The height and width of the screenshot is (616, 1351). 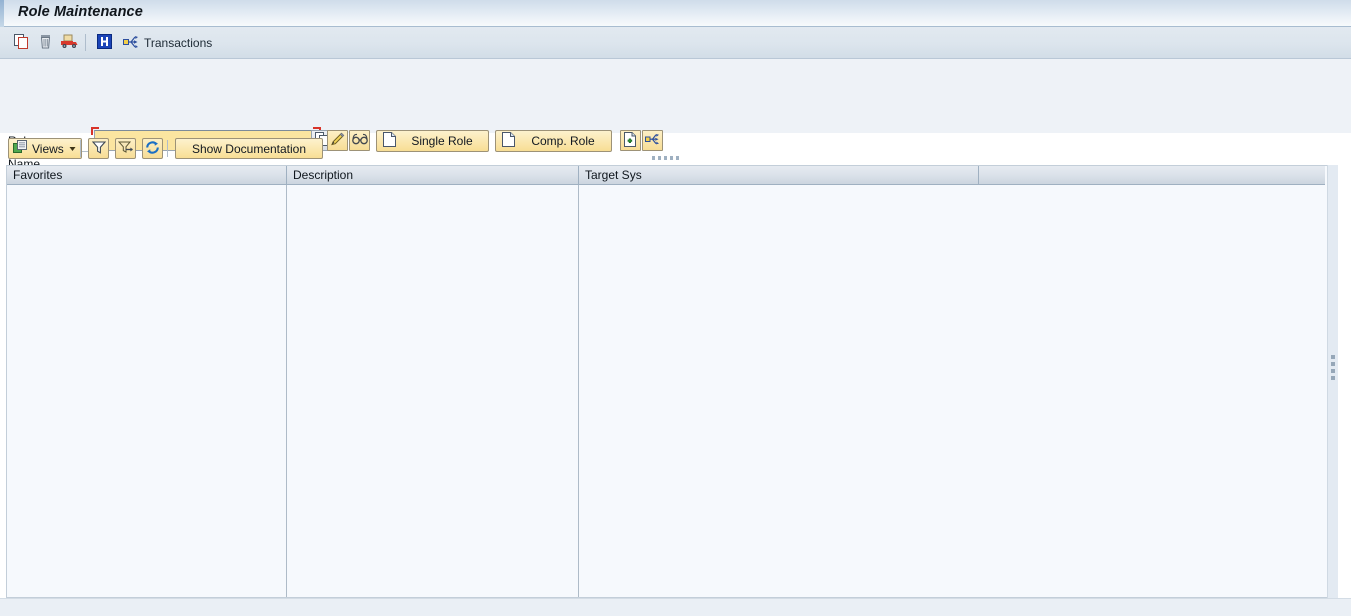 I want to click on delete-icon, so click(x=45, y=43).